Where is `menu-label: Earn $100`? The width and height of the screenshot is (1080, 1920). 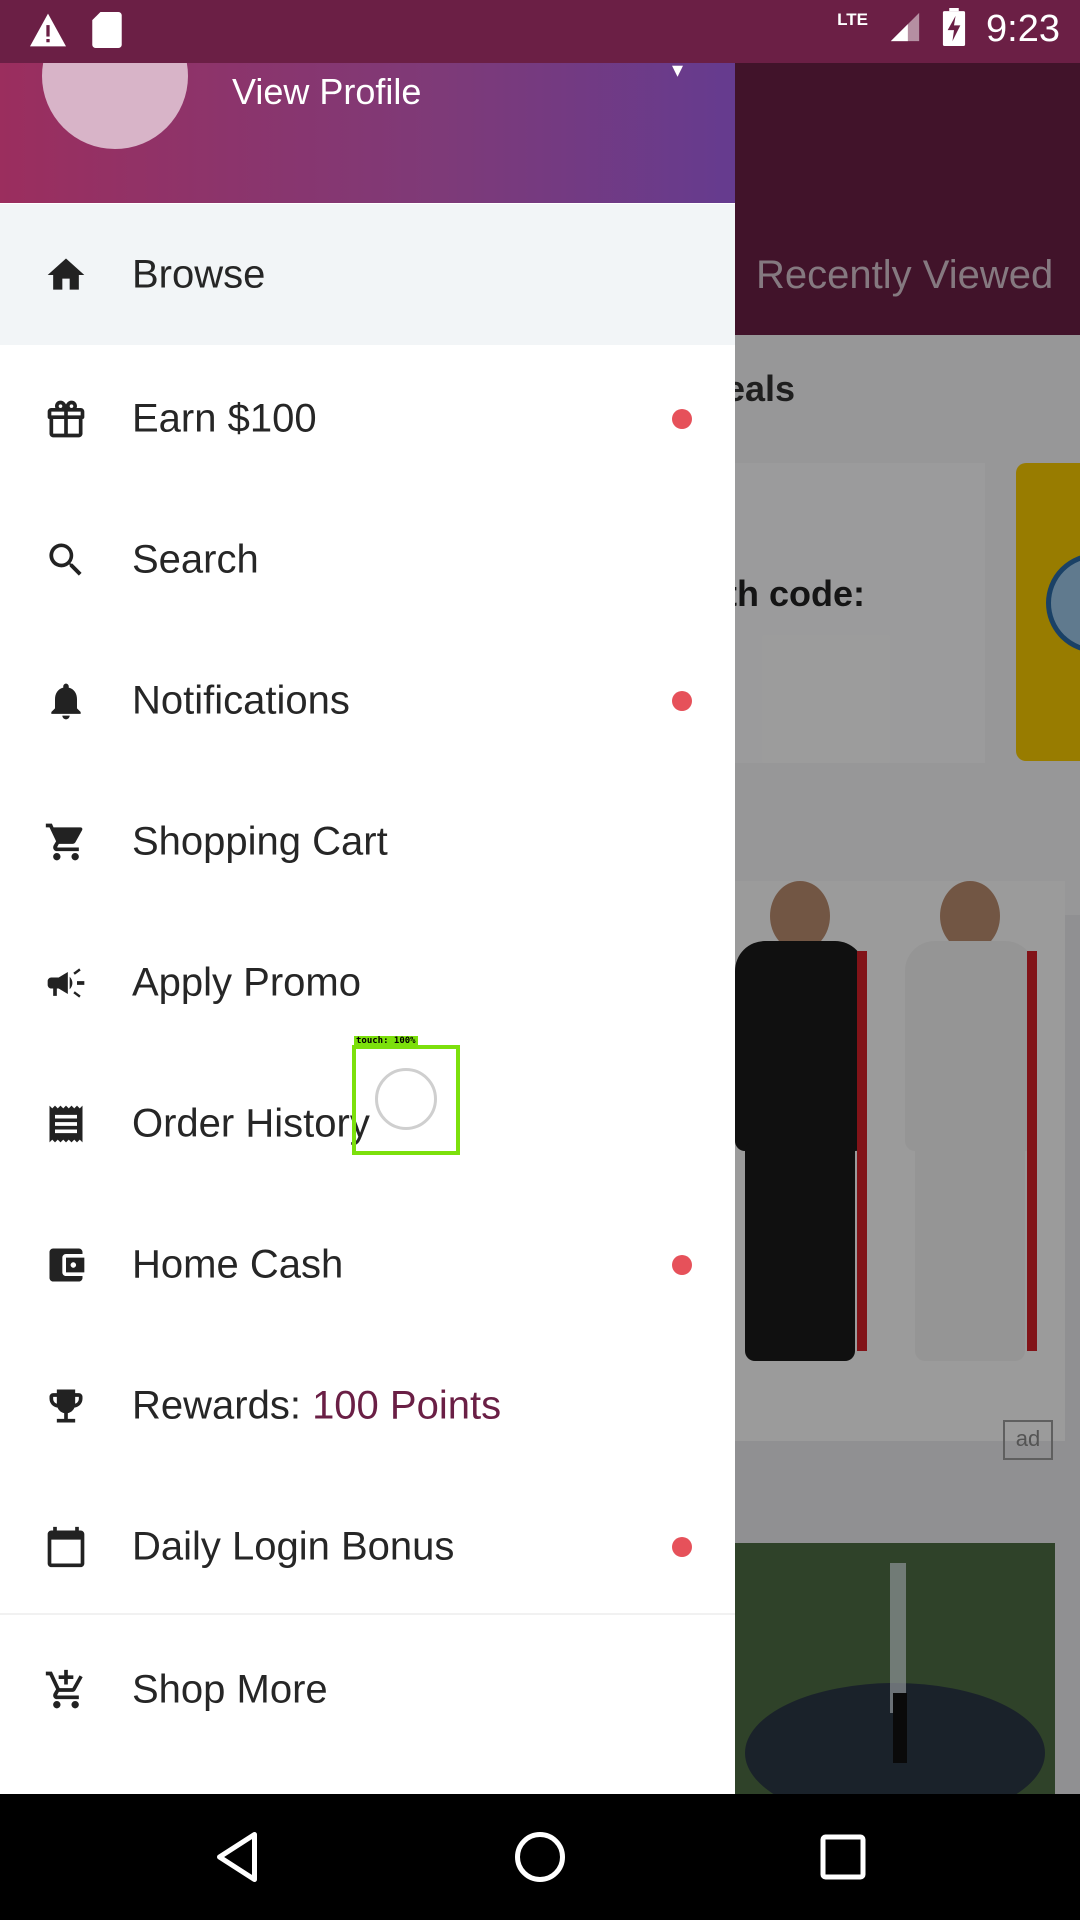 menu-label: Earn $100 is located at coordinates (224, 418).